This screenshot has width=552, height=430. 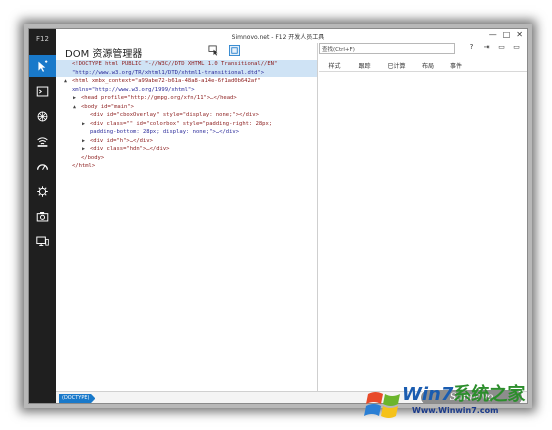 I want to click on pane-title: DOM 资源管理器, so click(x=104, y=54).